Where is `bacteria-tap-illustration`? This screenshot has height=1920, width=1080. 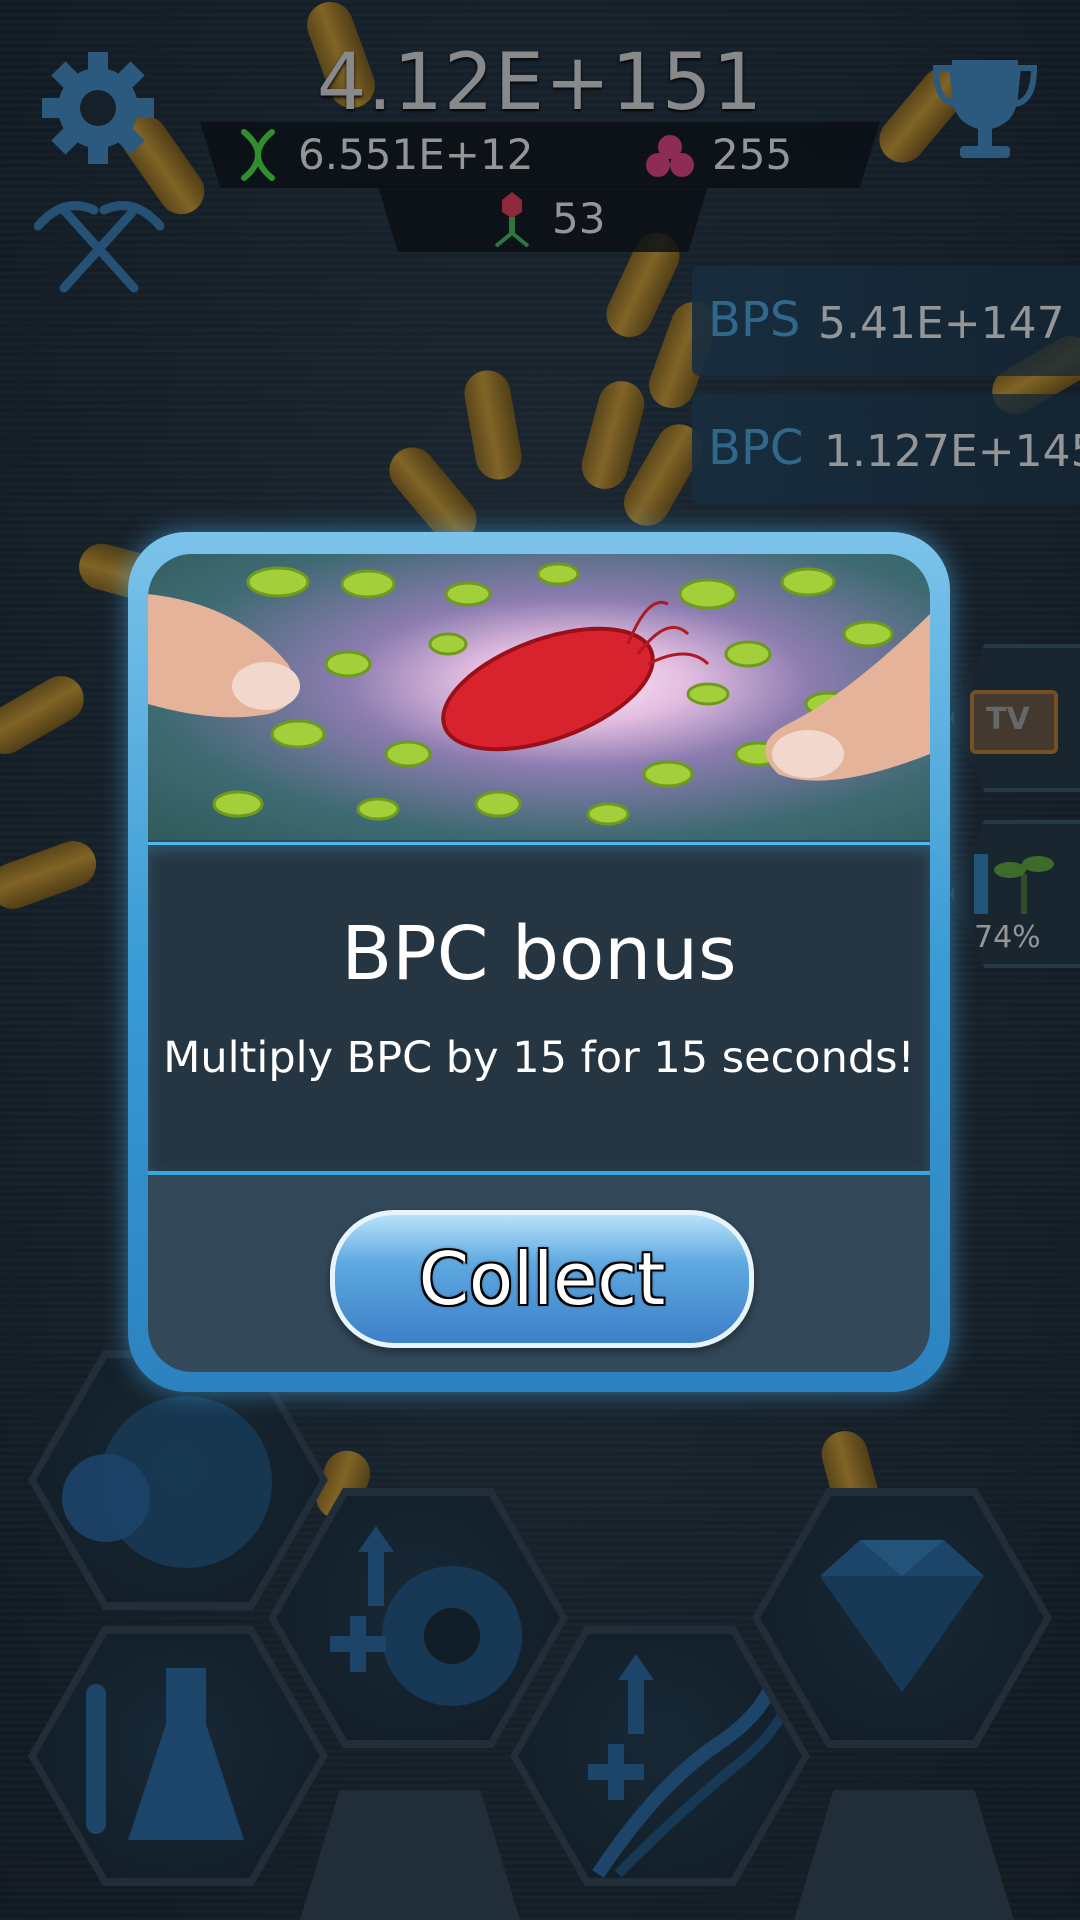
bacteria-tap-illustration is located at coordinates (539, 694).